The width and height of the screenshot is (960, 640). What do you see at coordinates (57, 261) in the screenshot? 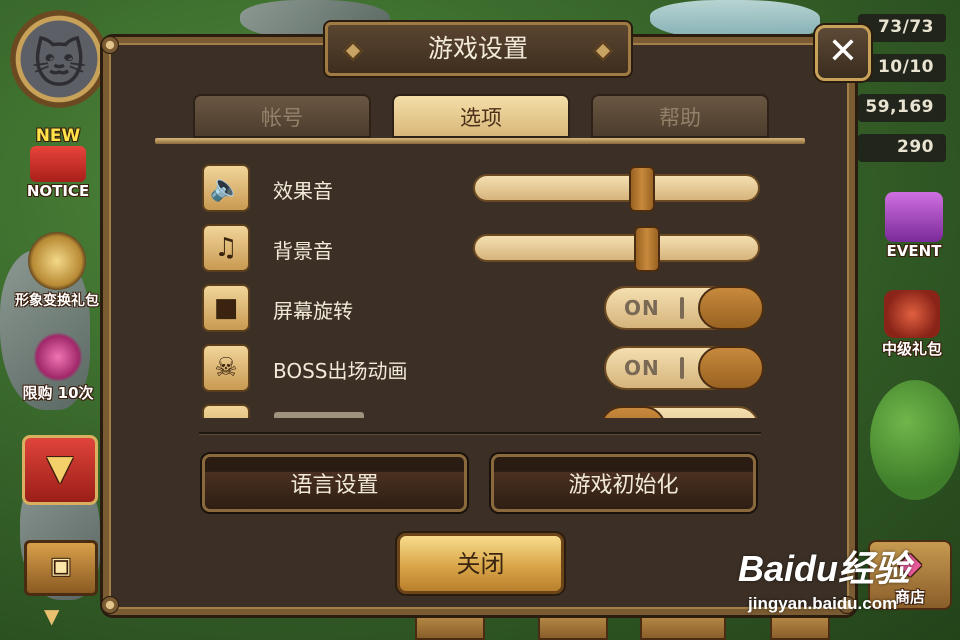
I see `medallion-icon` at bounding box center [57, 261].